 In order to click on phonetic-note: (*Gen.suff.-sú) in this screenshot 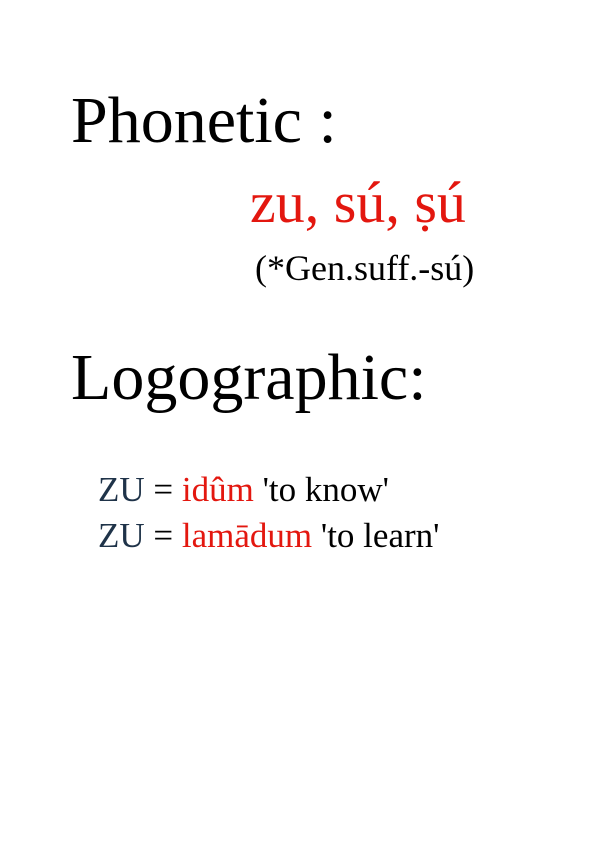, I will do `click(365, 268)`.